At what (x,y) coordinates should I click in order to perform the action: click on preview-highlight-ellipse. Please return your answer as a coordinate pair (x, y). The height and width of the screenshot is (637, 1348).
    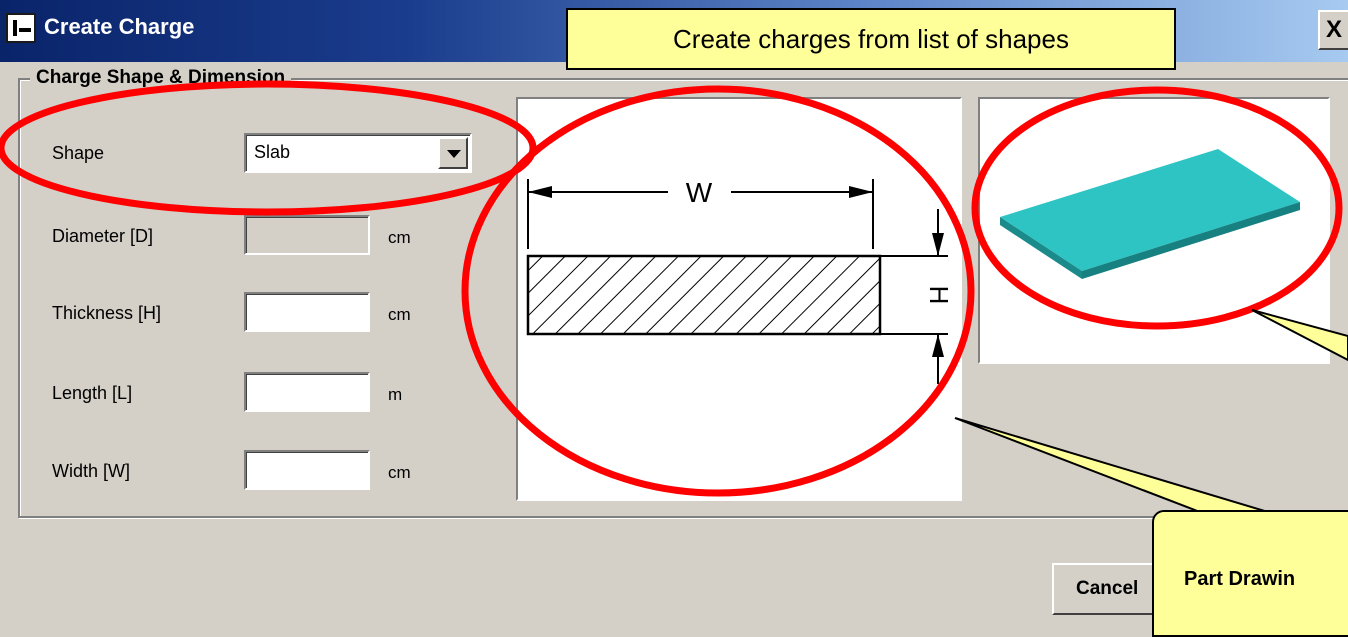
    Looking at the image, I should click on (1157, 208).